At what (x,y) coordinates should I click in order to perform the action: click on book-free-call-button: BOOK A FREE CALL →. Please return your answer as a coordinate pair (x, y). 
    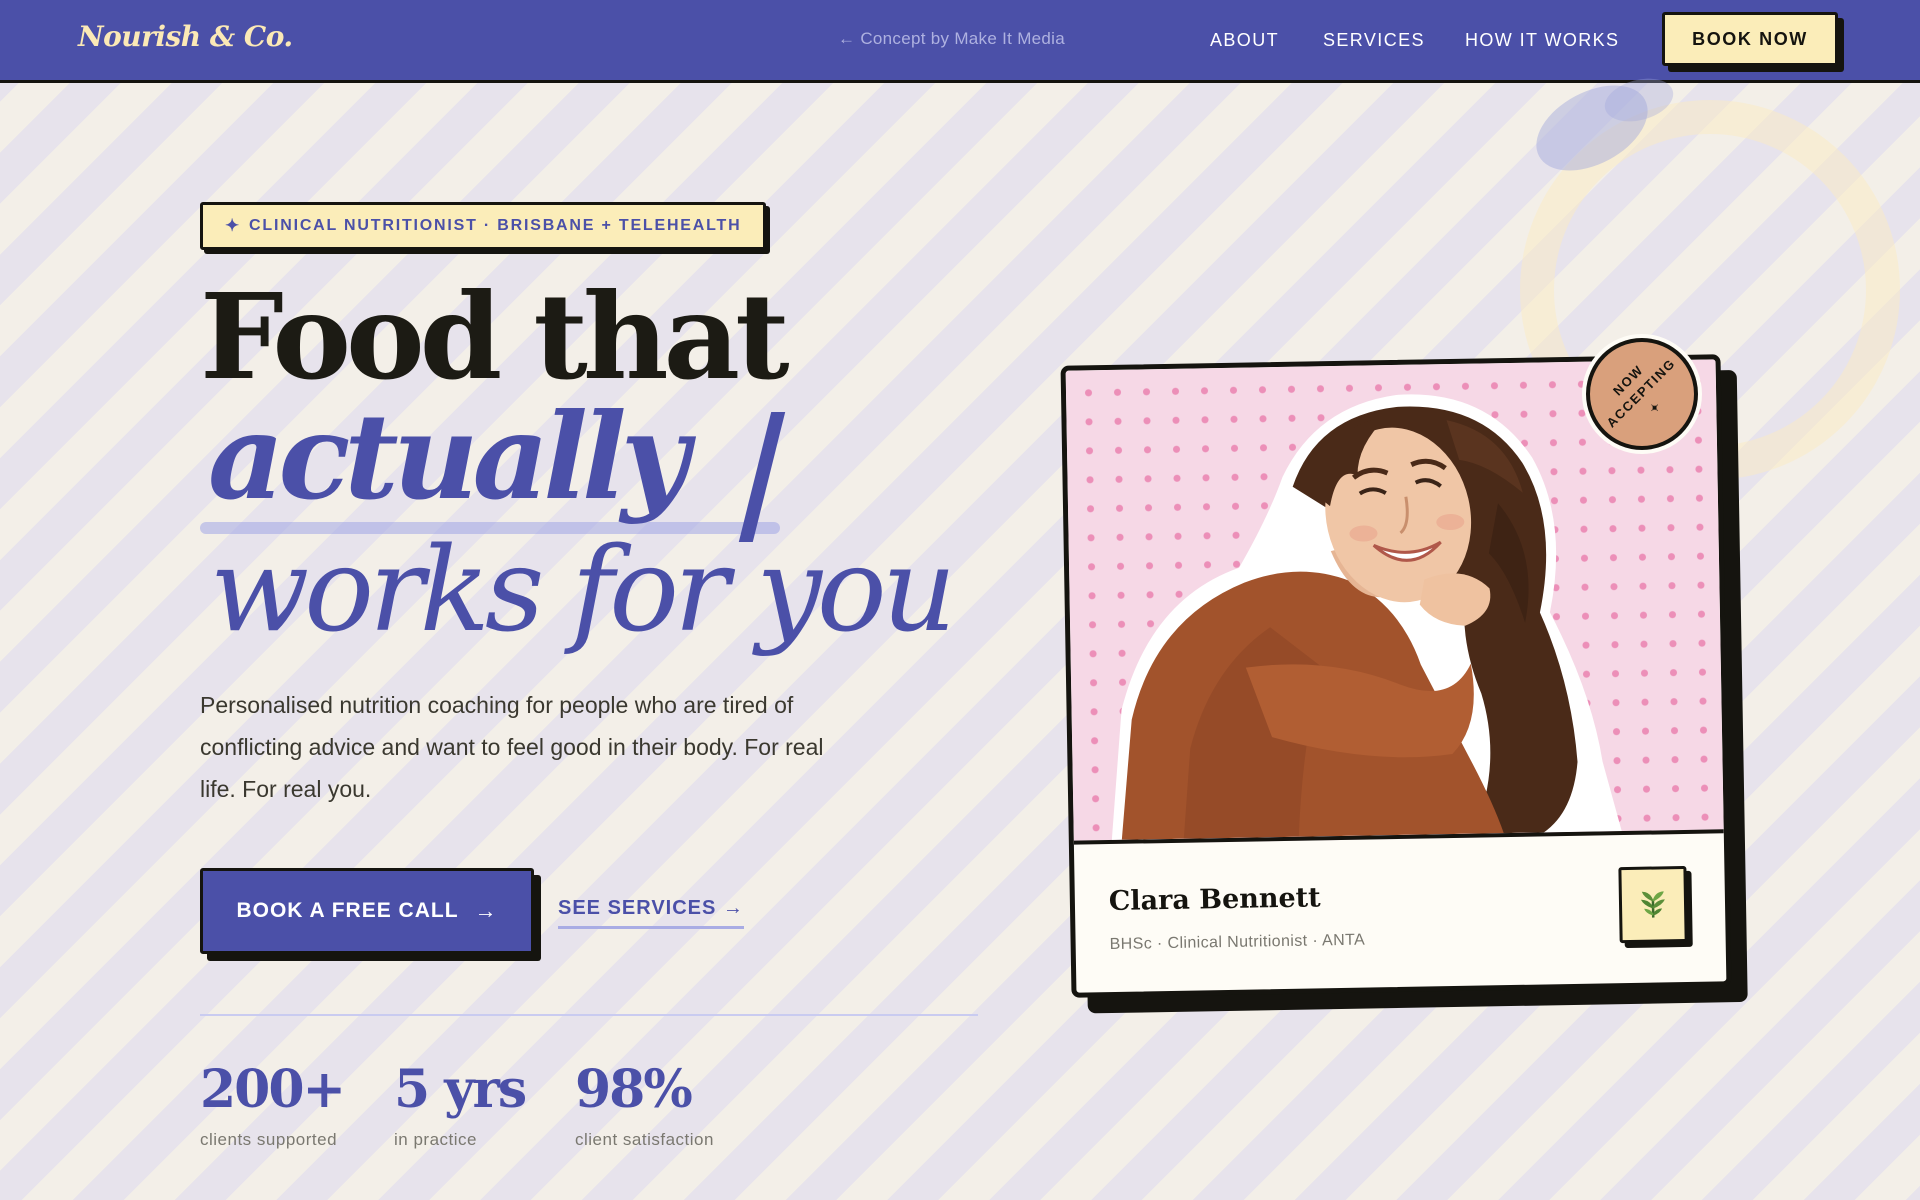
    Looking at the image, I should click on (367, 911).